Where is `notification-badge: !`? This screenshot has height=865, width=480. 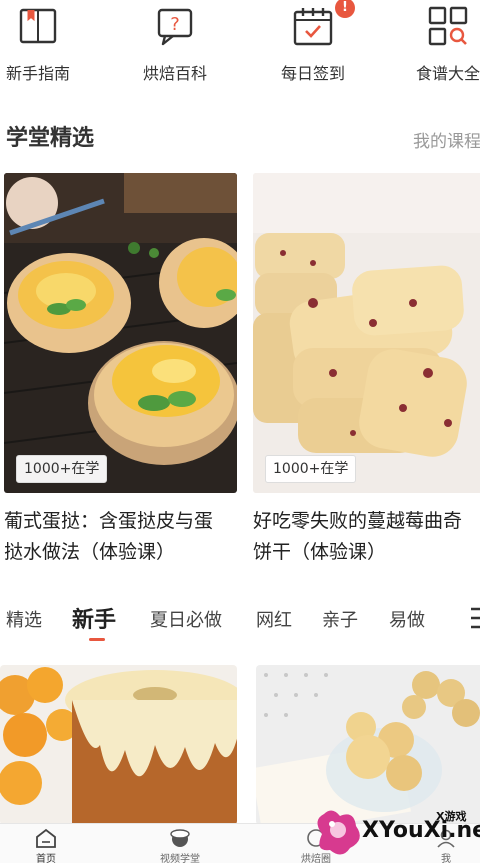
notification-badge: ! is located at coordinates (345, 9).